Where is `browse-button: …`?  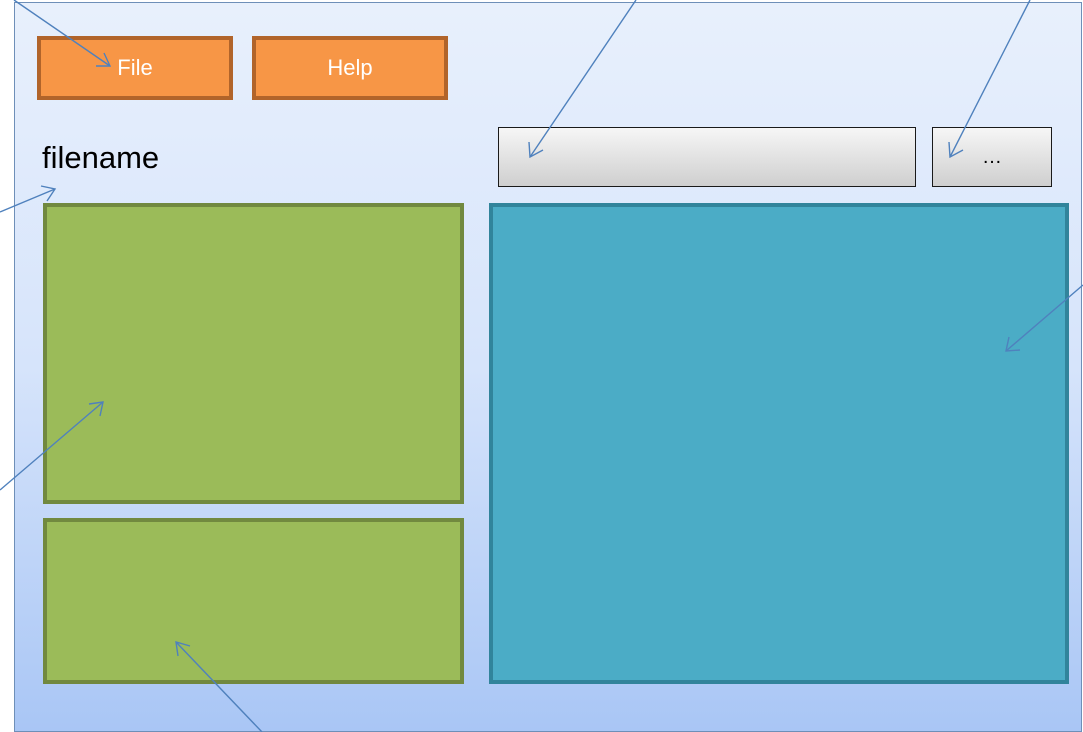
browse-button: … is located at coordinates (992, 157).